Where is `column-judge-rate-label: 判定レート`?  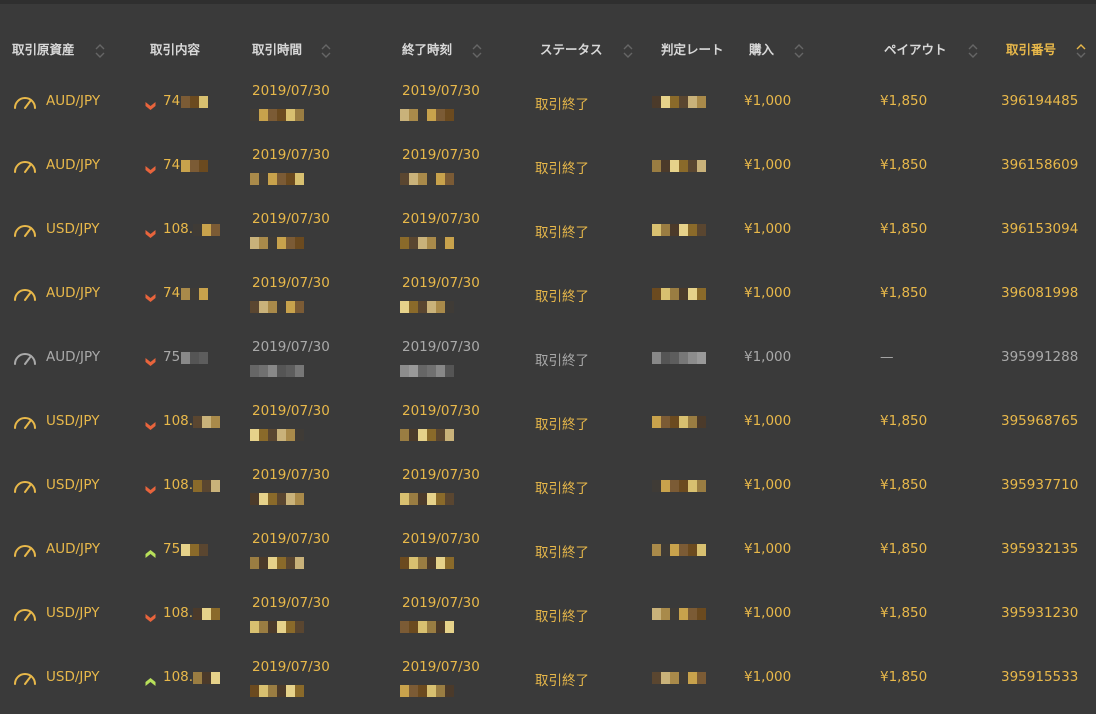 column-judge-rate-label: 判定レート is located at coordinates (692, 49).